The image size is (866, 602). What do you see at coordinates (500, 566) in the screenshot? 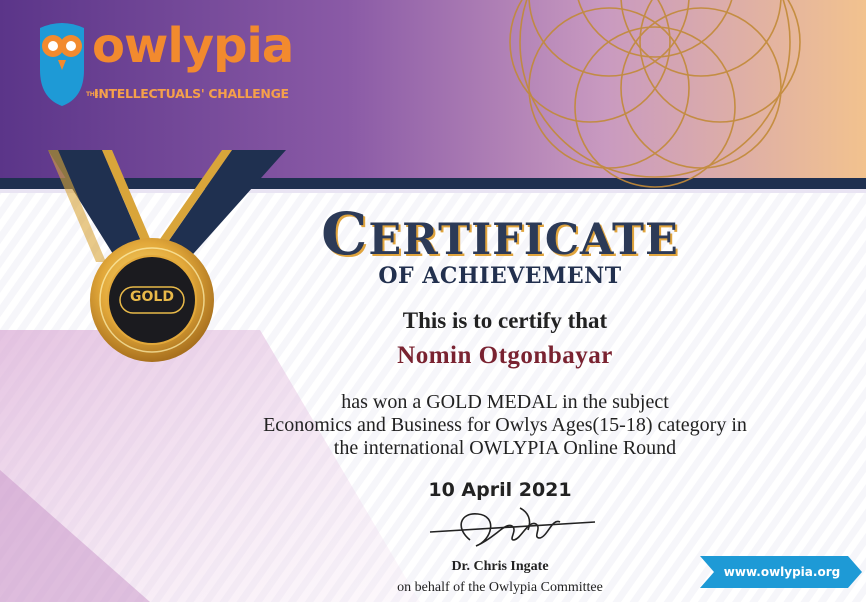
I see `signer-name: Dr. Chris Ingate` at bounding box center [500, 566].